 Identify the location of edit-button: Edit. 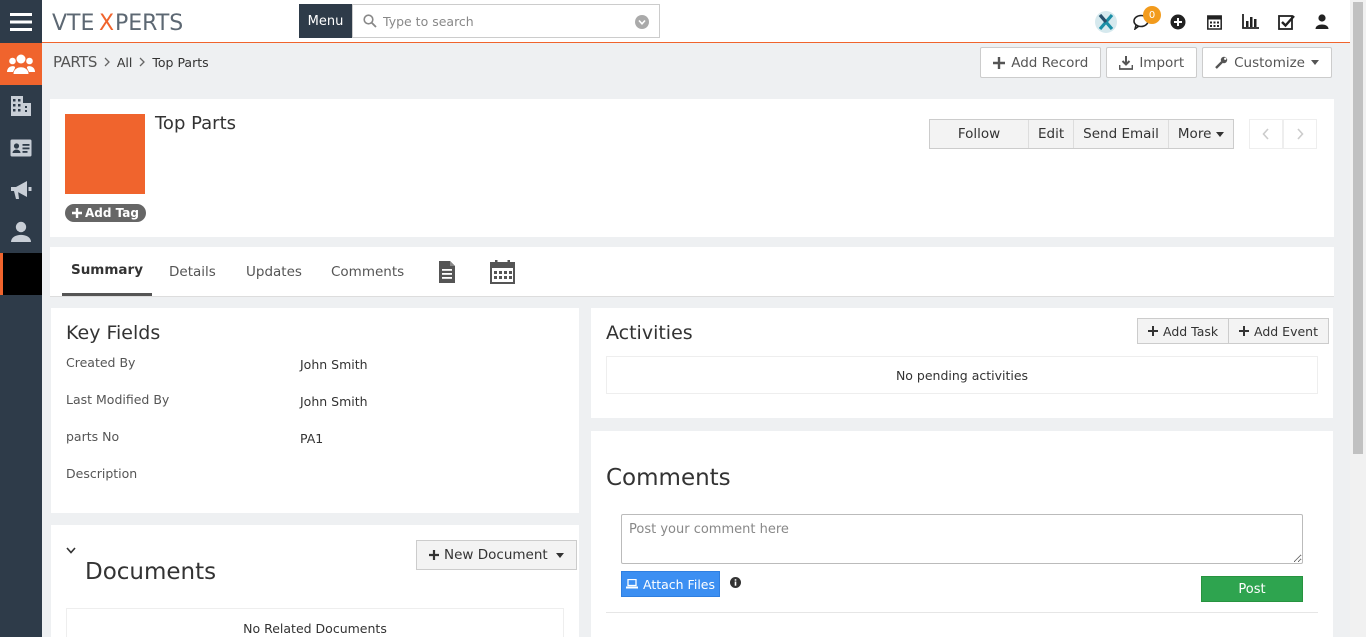
(1052, 134).